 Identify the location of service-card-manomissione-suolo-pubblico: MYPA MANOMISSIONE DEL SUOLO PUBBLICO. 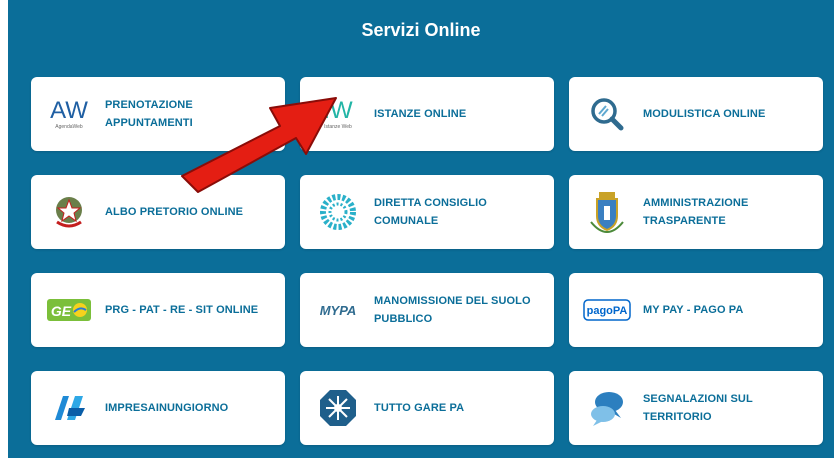
(427, 310).